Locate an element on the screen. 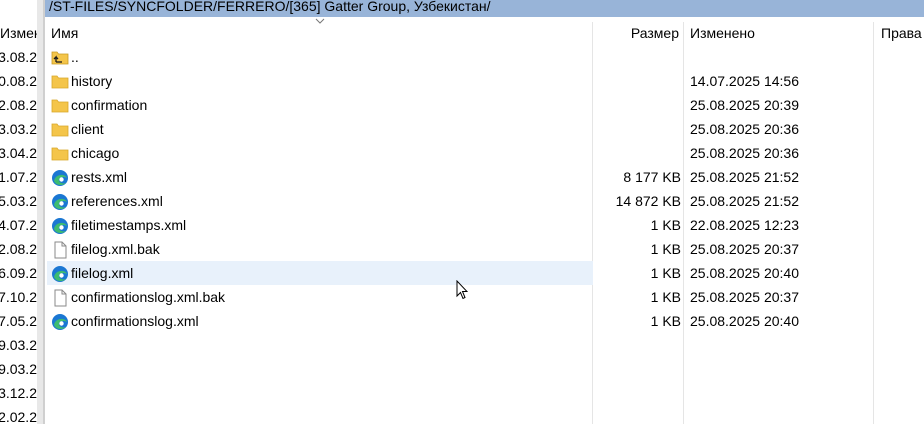 The height and width of the screenshot is (424, 924). file-modified: 22.08.2025 12:23 is located at coordinates (744, 225).